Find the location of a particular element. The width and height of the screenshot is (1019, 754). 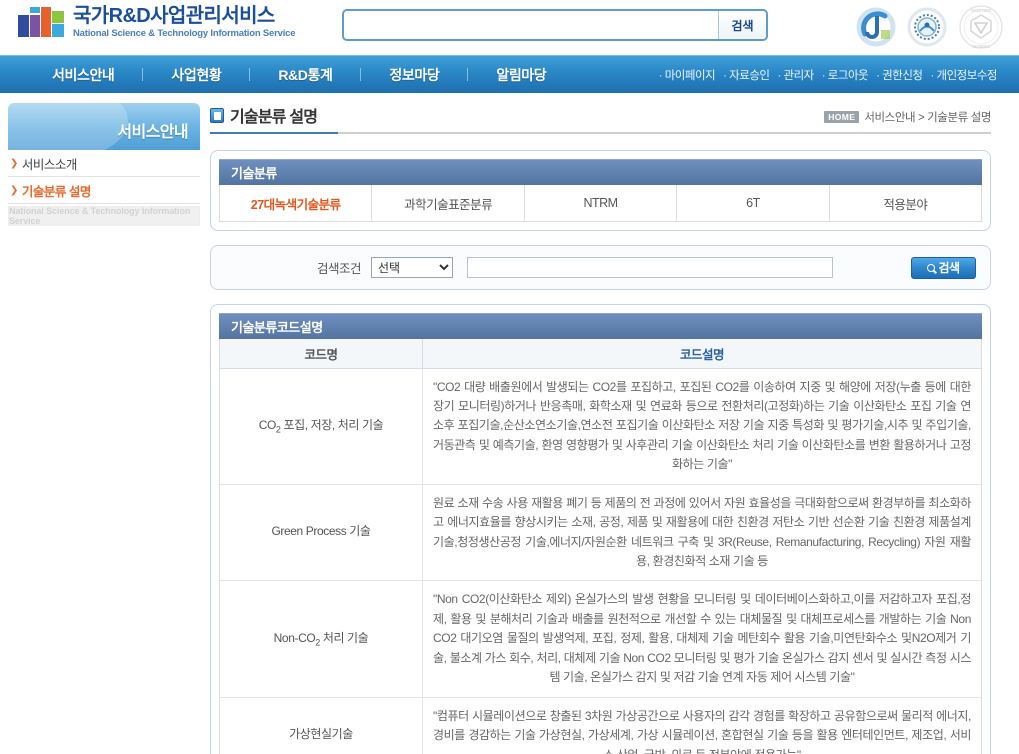

nav-item-rnd-statistics: R&D통계 is located at coordinates (305, 75).